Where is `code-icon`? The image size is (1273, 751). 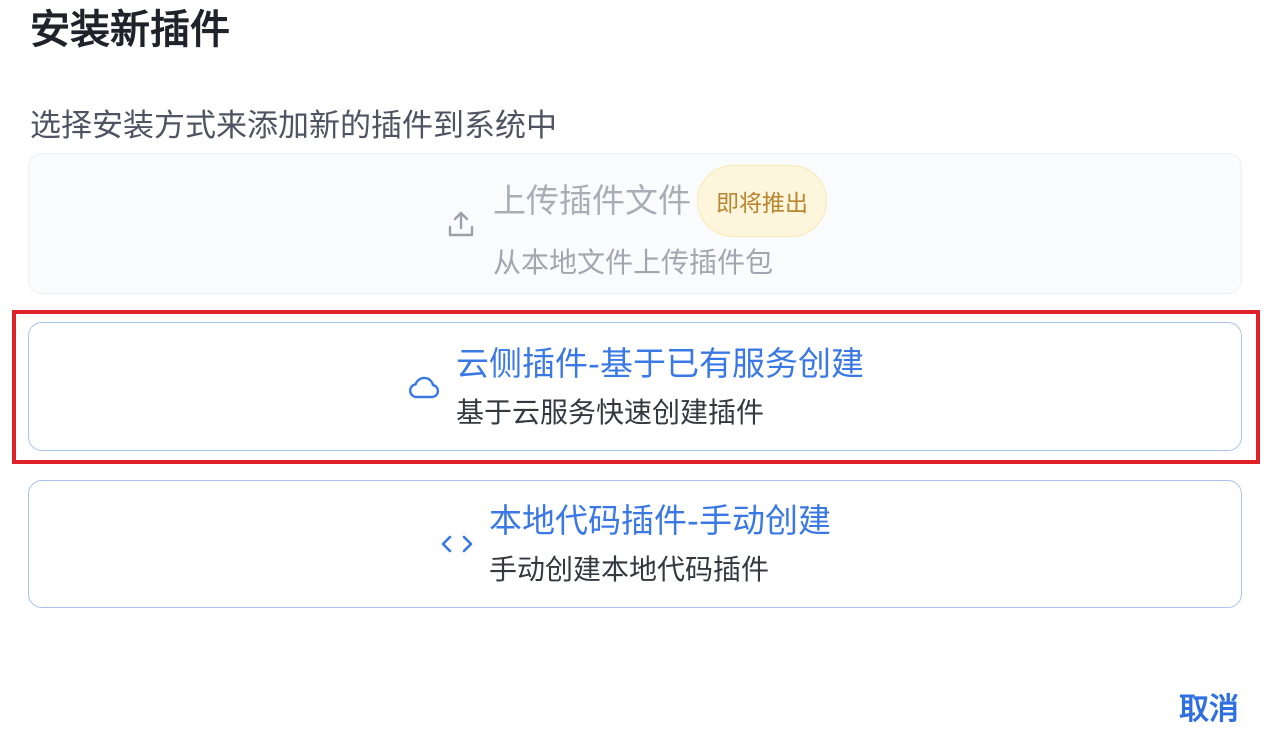
code-icon is located at coordinates (457, 544).